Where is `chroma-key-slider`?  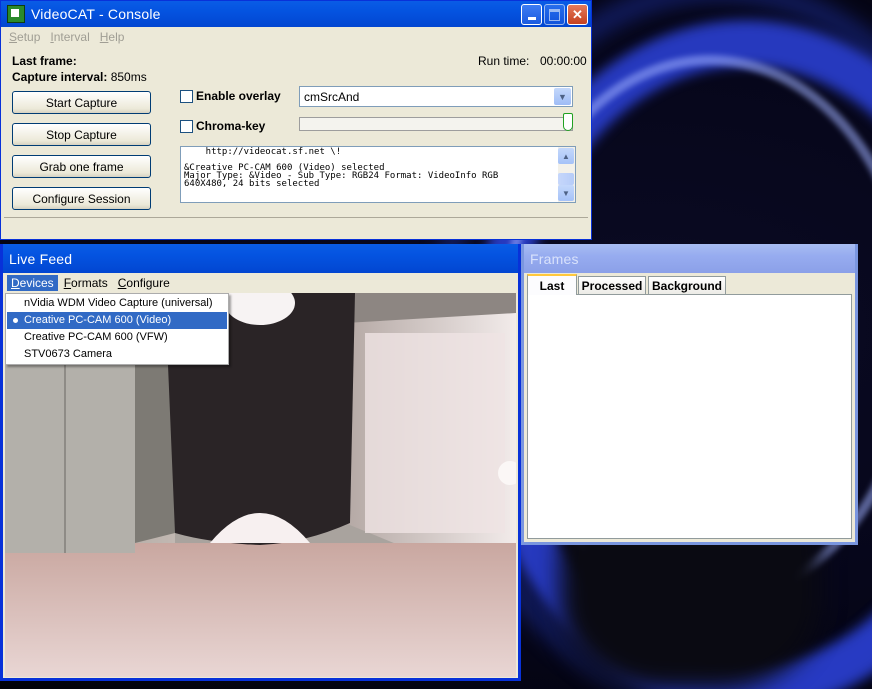 chroma-key-slider is located at coordinates (437, 122).